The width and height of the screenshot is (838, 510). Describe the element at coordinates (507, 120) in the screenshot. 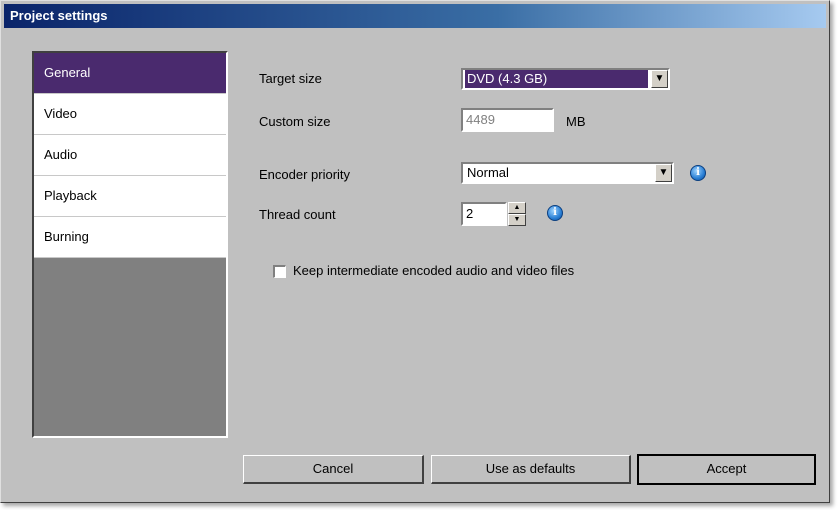

I see `custom-size-input: 4489` at that location.